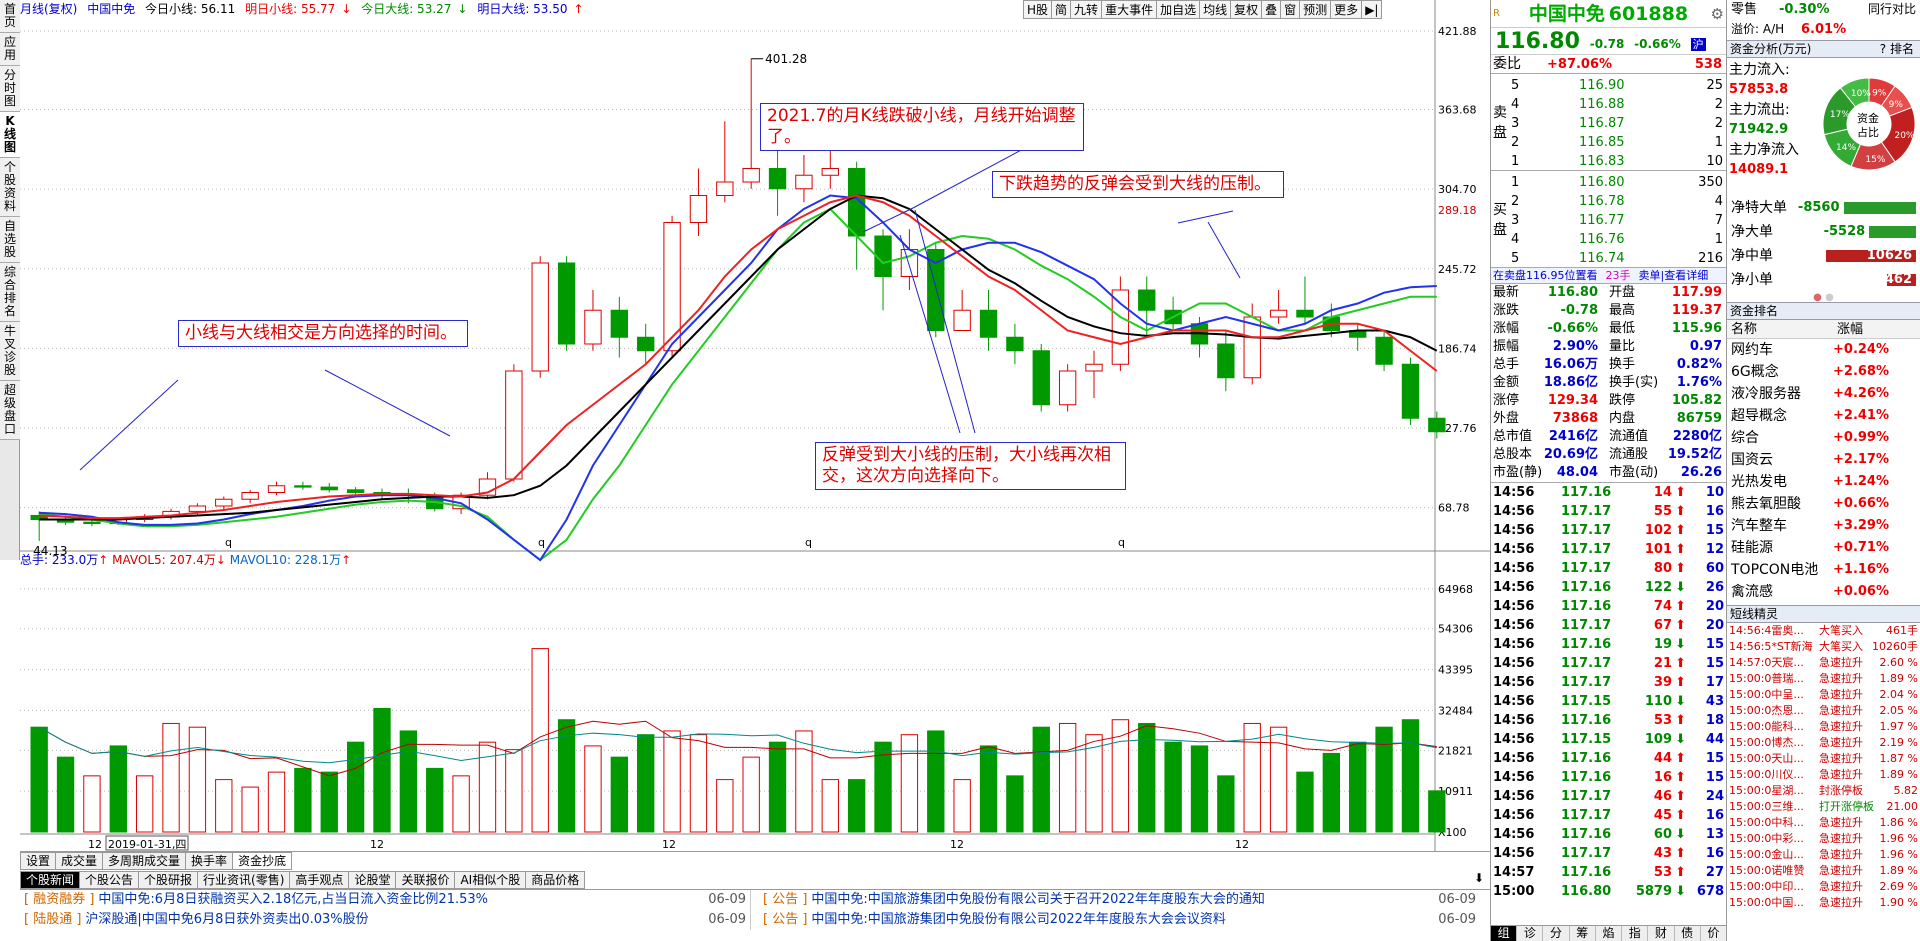 This screenshot has width=1920, height=941. What do you see at coordinates (1618, 239) in the screenshot?
I see `order-book-row: 4 116.76 1` at bounding box center [1618, 239].